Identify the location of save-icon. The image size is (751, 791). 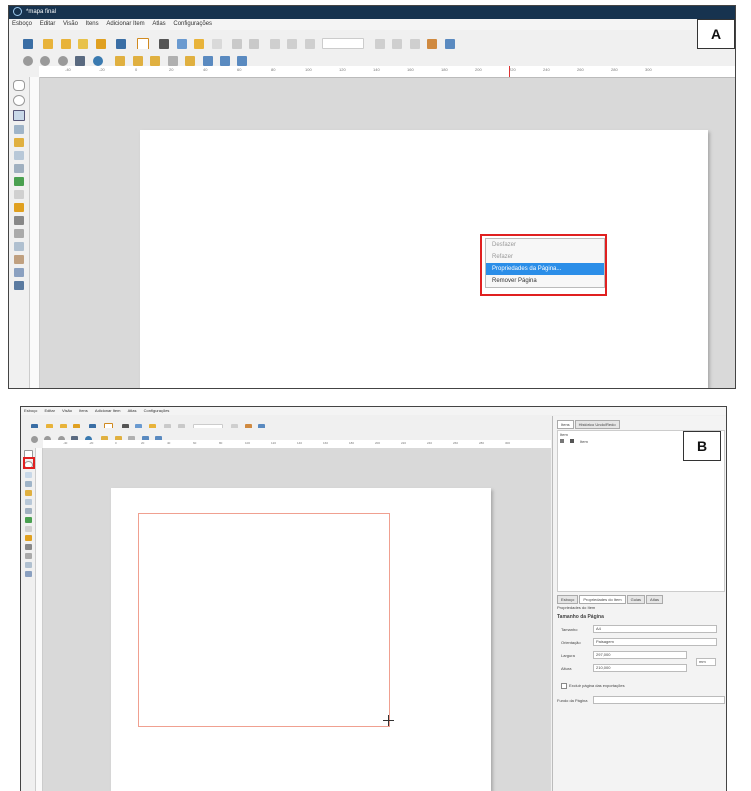
(28, 43).